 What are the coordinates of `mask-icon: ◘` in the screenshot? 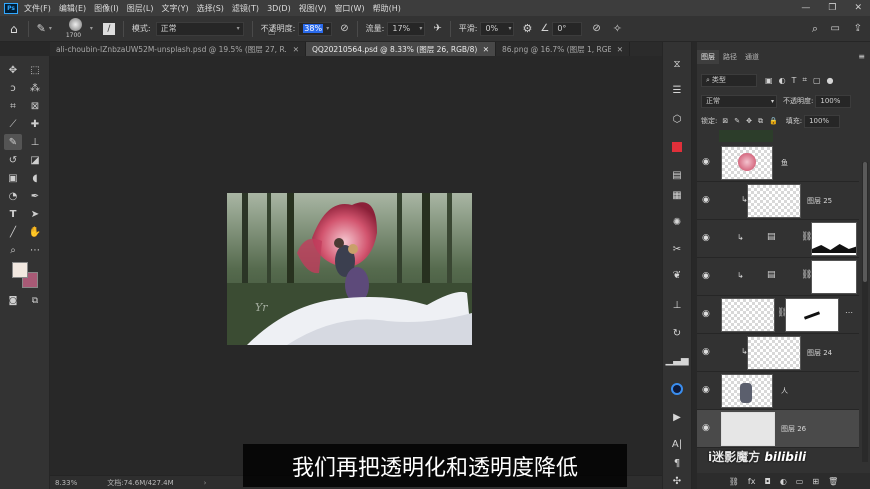 It's located at (767, 481).